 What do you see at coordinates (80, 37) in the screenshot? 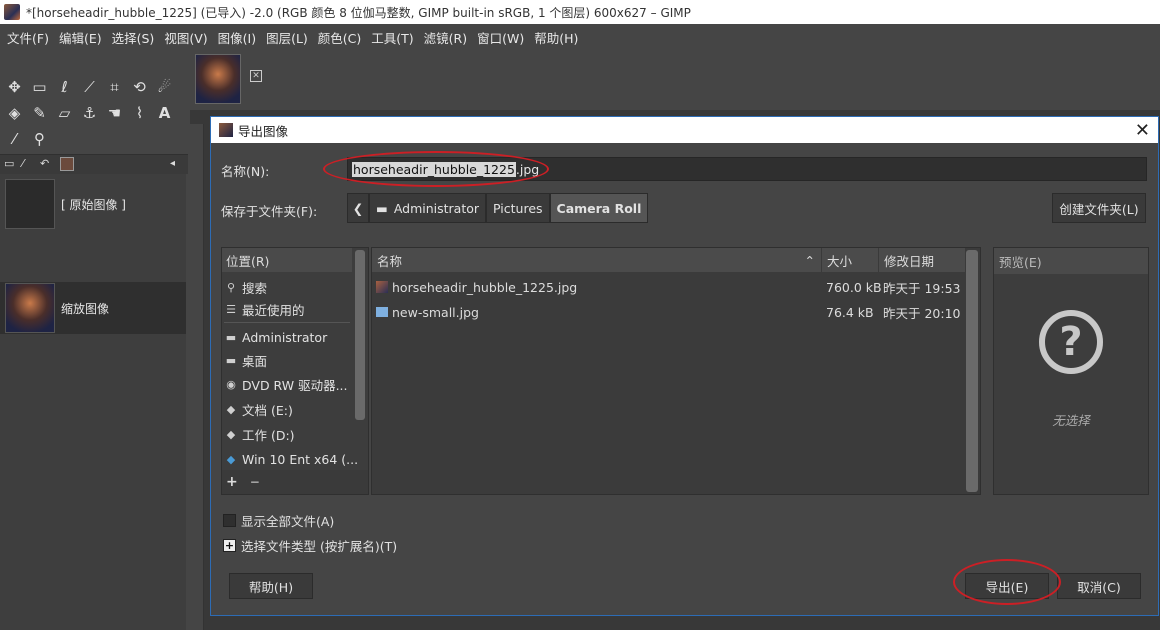
I see `menu-edit: 编辑(E)` at bounding box center [80, 37].